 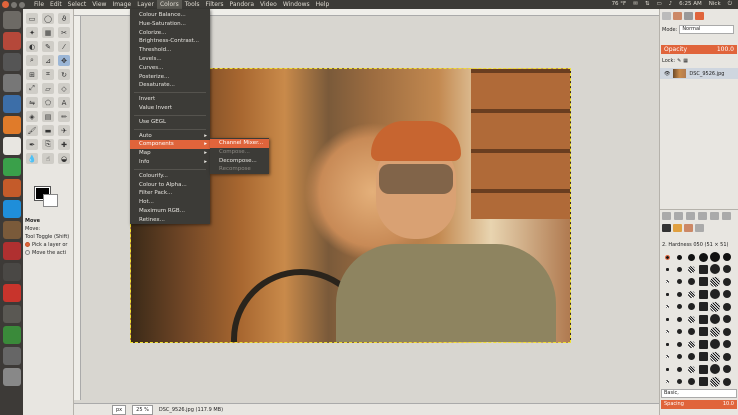 I want to click on unit-select: px, so click(x=119, y=409).